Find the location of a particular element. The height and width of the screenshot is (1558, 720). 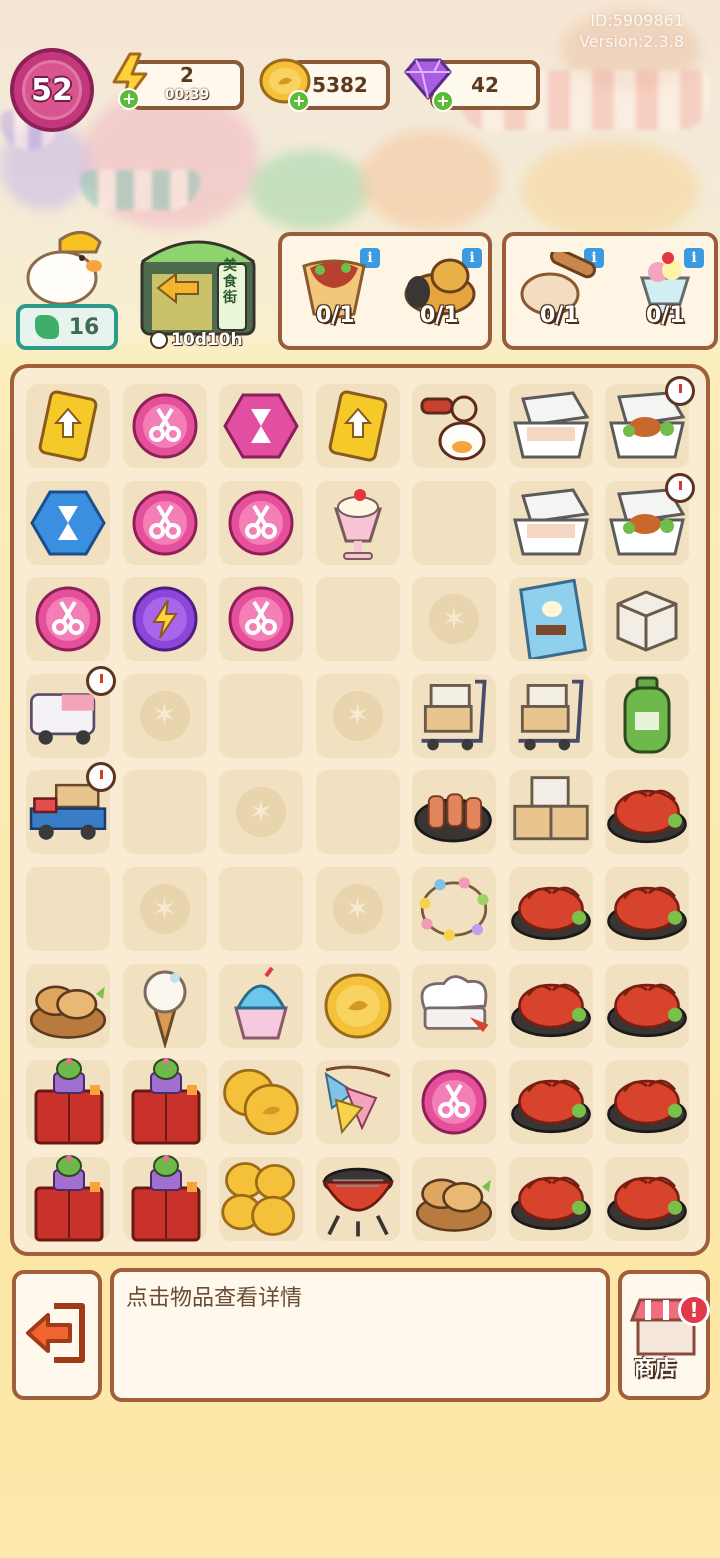

hourglass-gem-blue-icon is located at coordinates (68, 523).